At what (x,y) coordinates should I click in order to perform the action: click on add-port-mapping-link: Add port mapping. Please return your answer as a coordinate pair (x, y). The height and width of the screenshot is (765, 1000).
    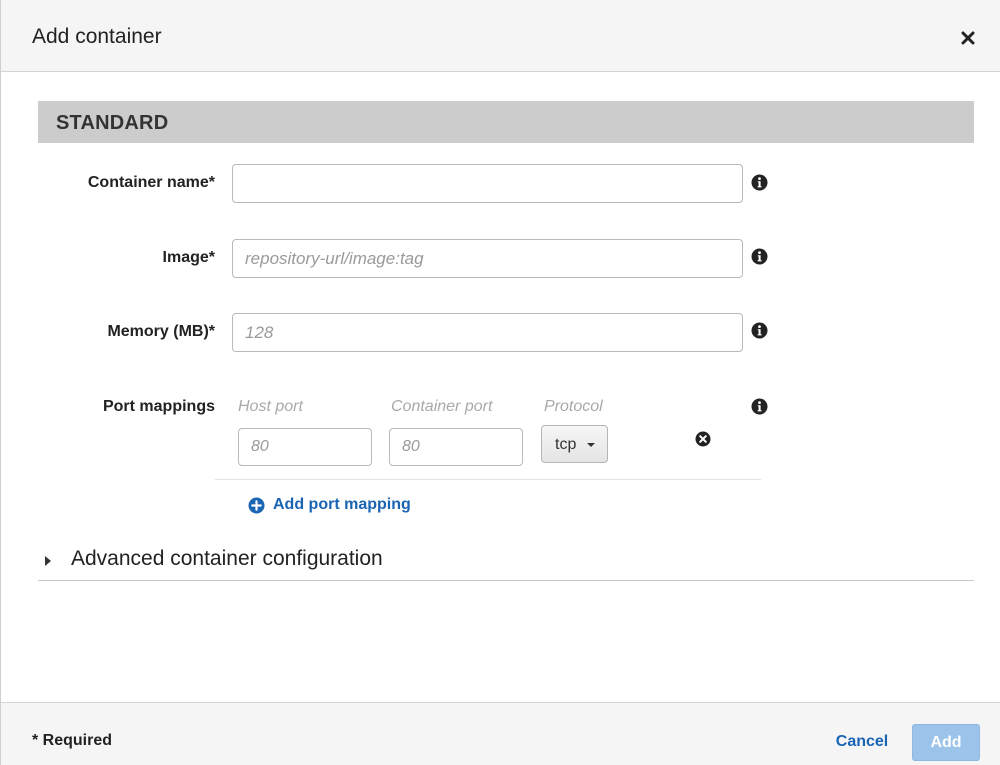
    Looking at the image, I should click on (329, 505).